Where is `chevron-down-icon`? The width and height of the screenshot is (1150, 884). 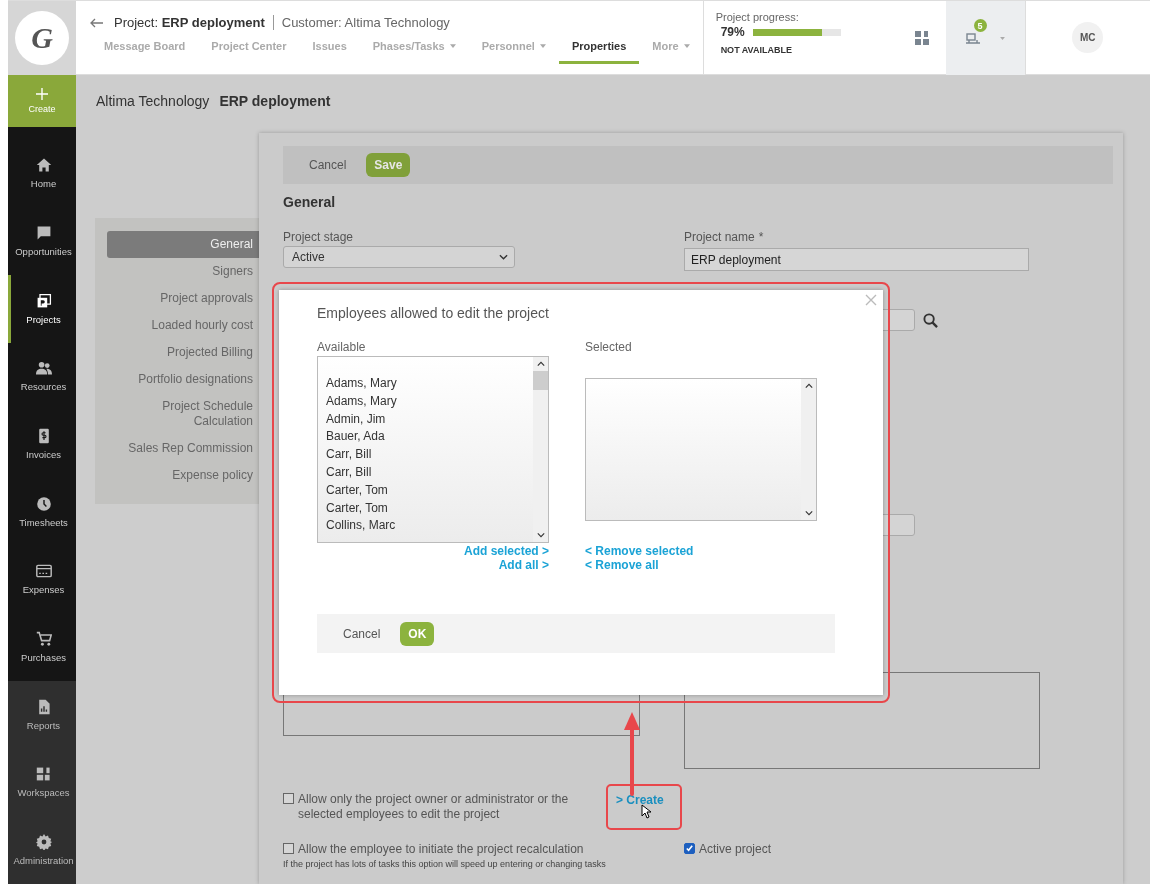 chevron-down-icon is located at coordinates (503, 257).